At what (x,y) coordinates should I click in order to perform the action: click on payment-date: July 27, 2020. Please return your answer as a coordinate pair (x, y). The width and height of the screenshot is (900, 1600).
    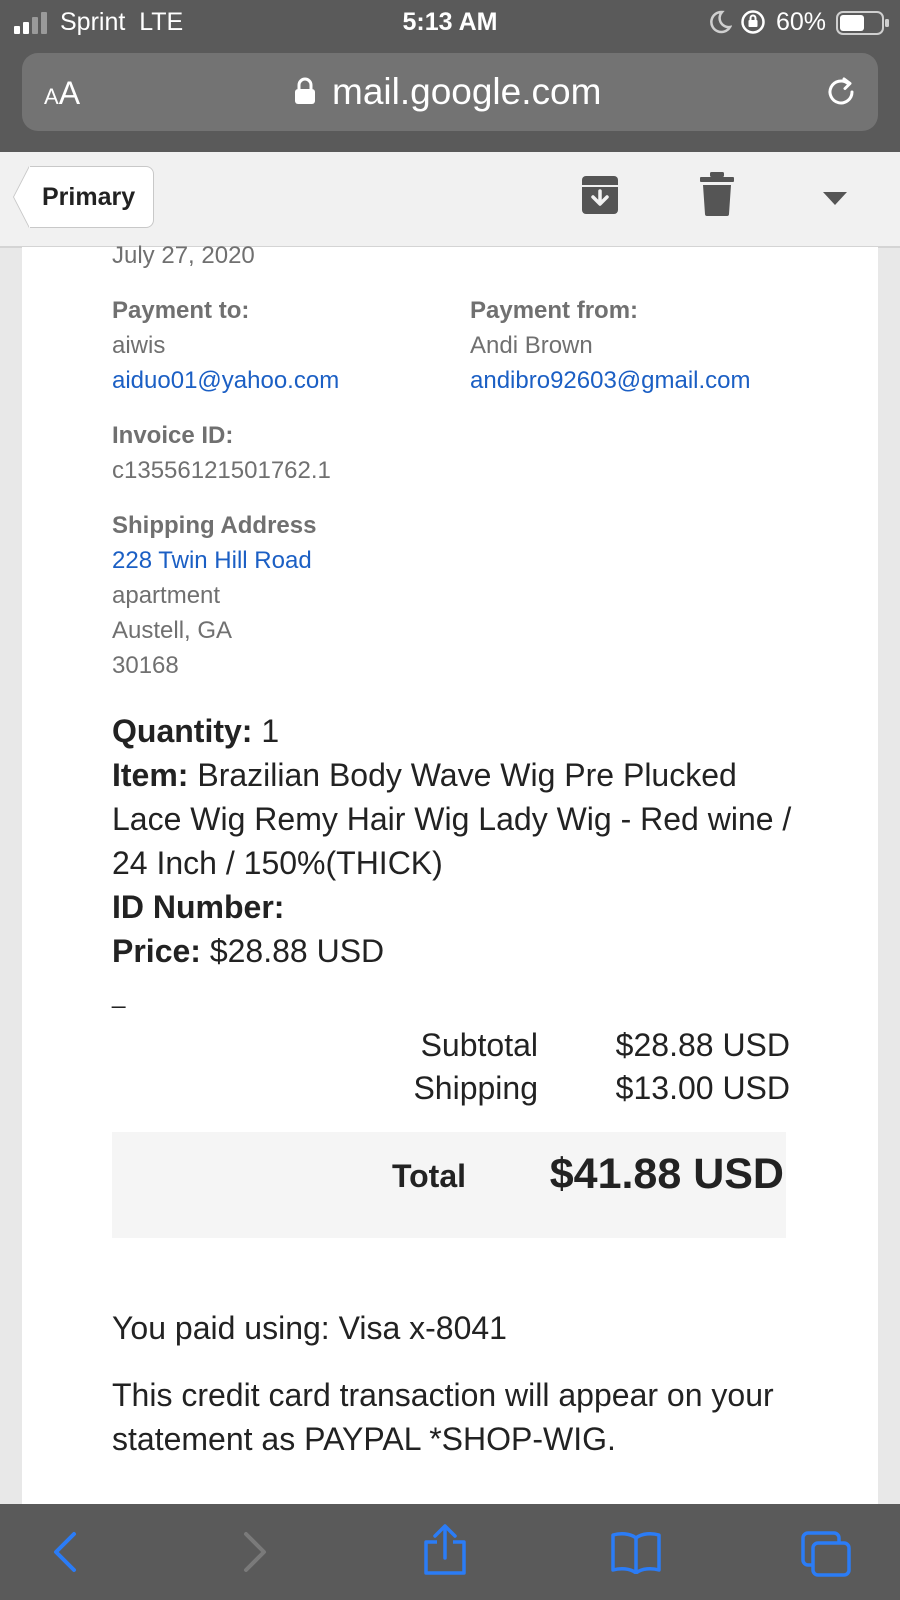
    Looking at the image, I should click on (183, 255).